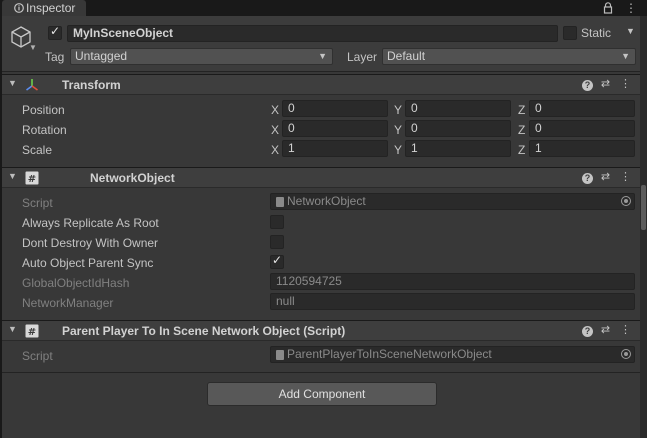 This screenshot has width=647, height=438. Describe the element at coordinates (90, 243) in the screenshot. I see `dont-destroy-label: Dont Destroy With Owner` at that location.